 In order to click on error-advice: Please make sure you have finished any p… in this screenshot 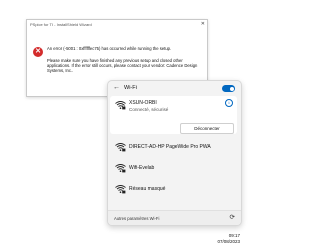, I will do `click(122, 65)`.